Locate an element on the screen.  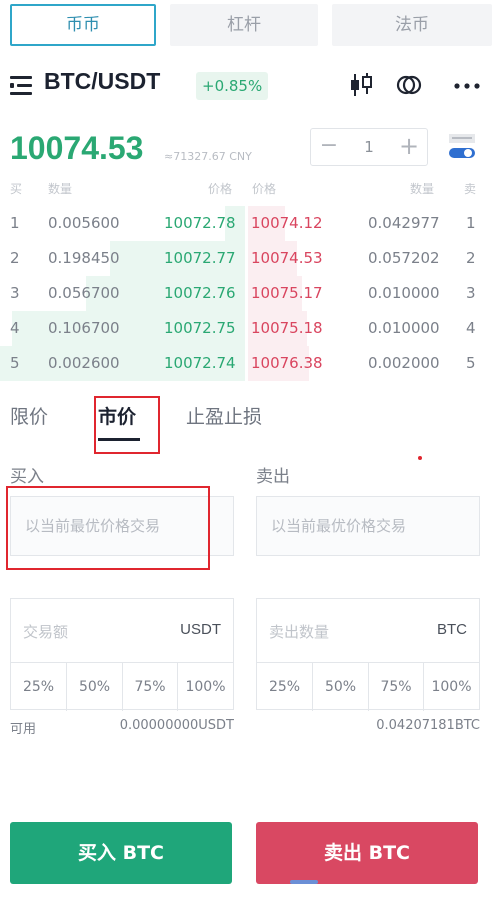
ob-header-amount-left: 数量 is located at coordinates (60, 189).